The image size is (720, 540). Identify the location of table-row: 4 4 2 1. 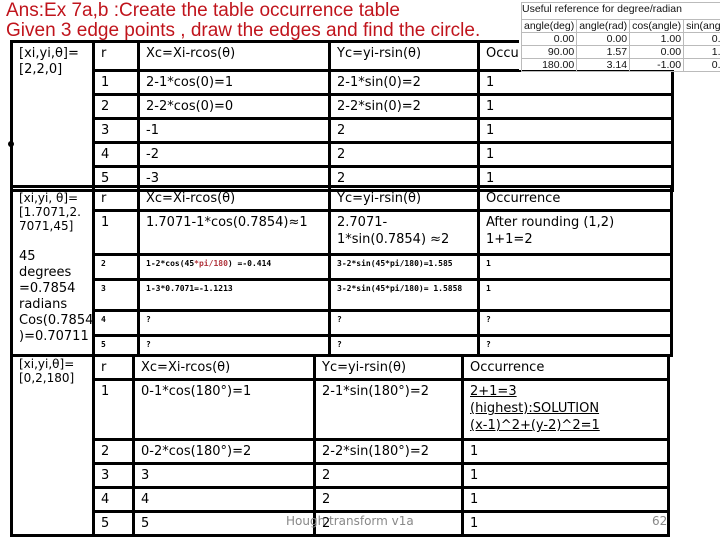
(341, 499).